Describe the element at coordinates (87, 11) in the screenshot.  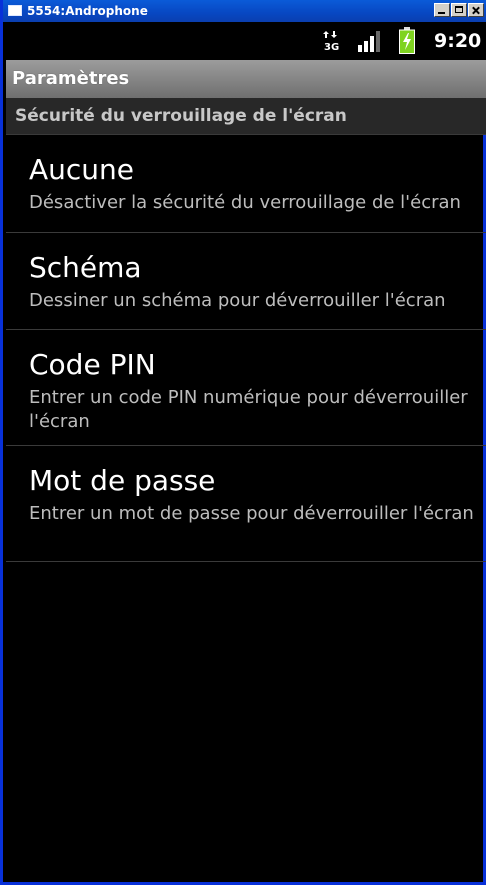
I see `window-title: 5554:Androphone` at that location.